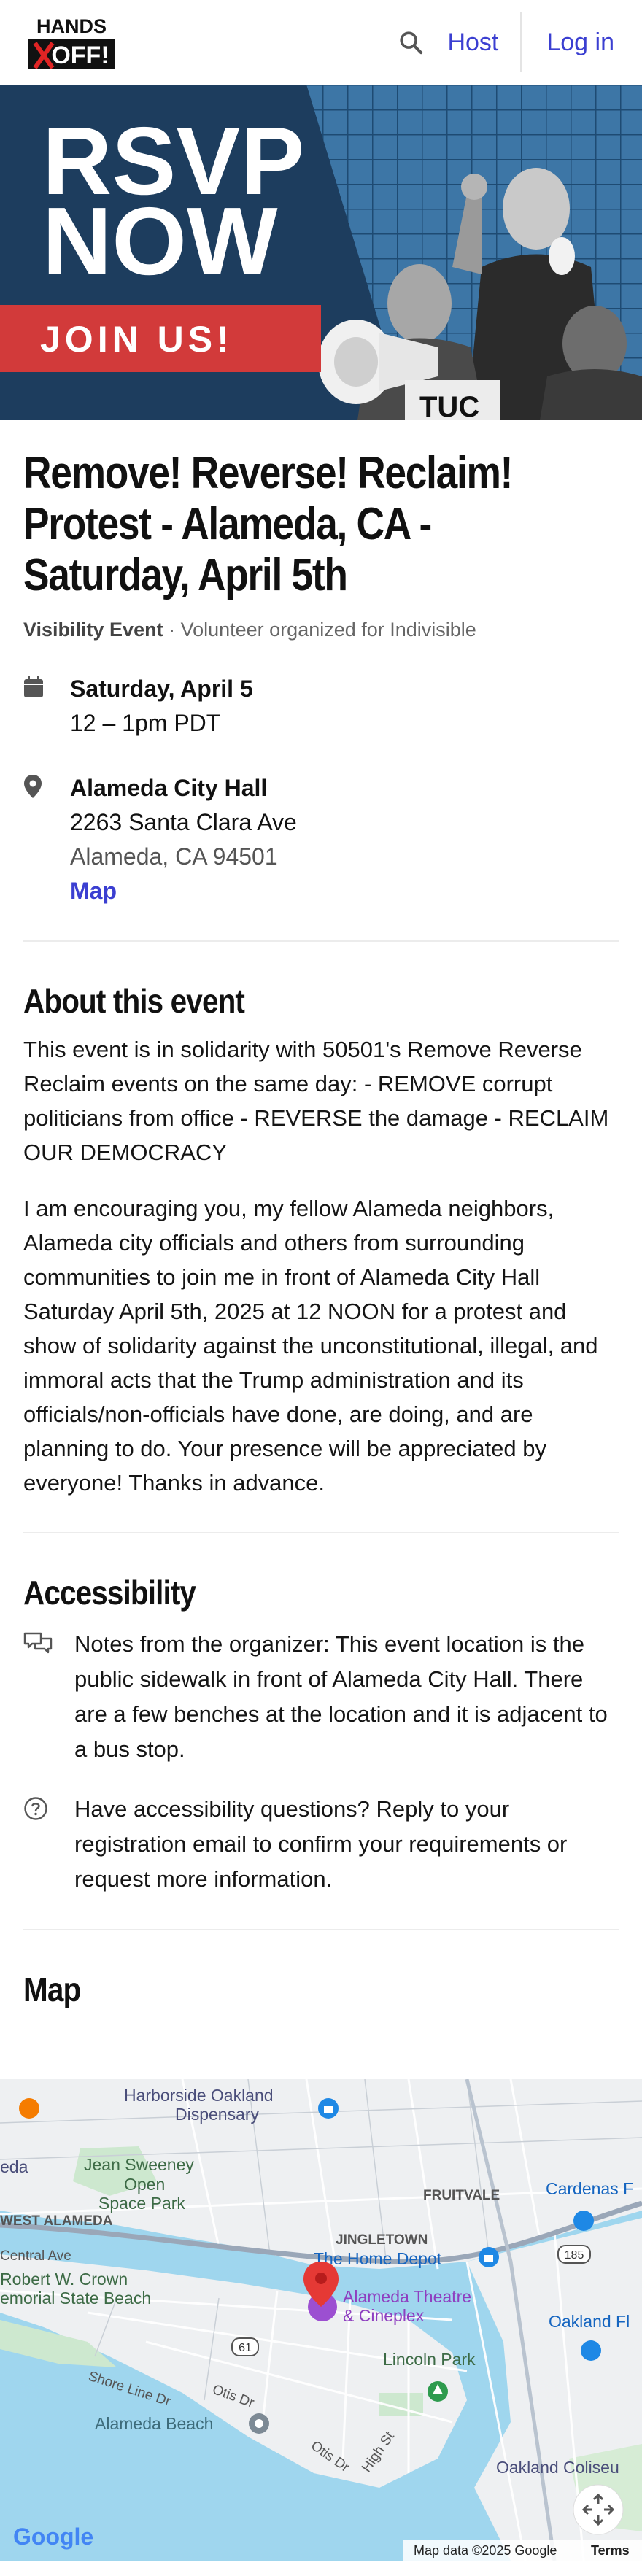 This screenshot has width=642, height=2576. Describe the element at coordinates (46, 839) in the screenshot. I see `location-pin-icon` at that location.